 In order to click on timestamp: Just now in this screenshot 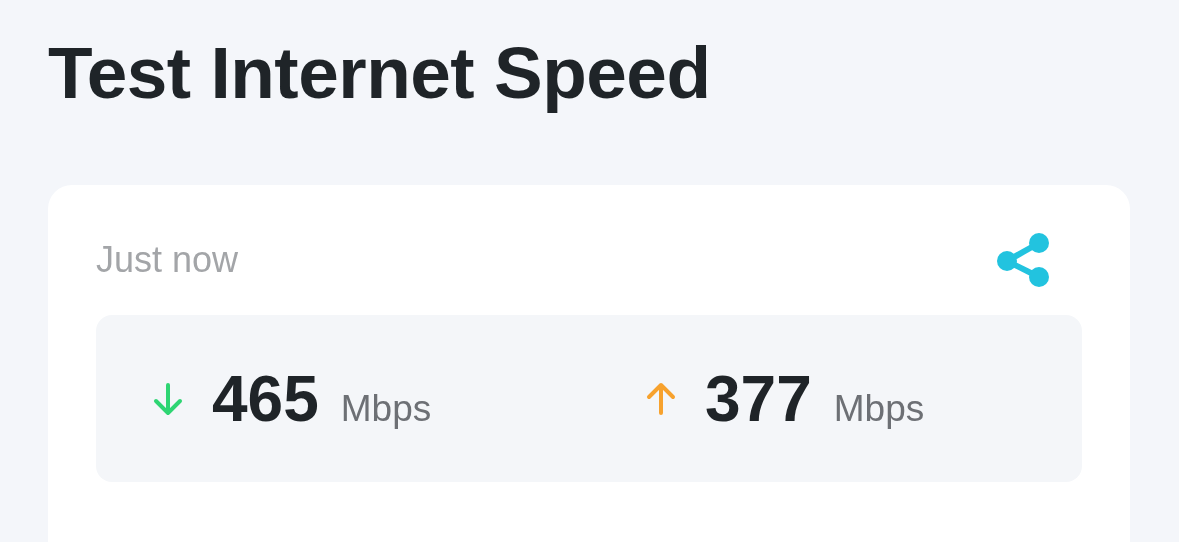, I will do `click(167, 260)`.